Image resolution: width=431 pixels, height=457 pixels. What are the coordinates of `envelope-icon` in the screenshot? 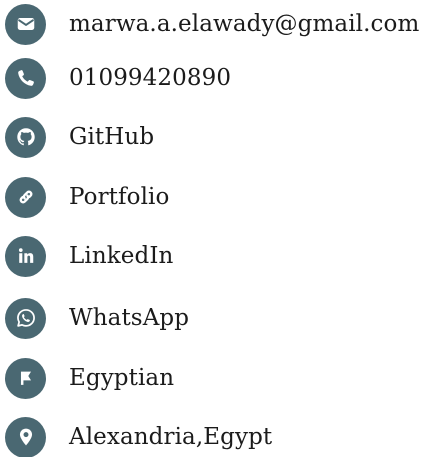 It's located at (25, 24).